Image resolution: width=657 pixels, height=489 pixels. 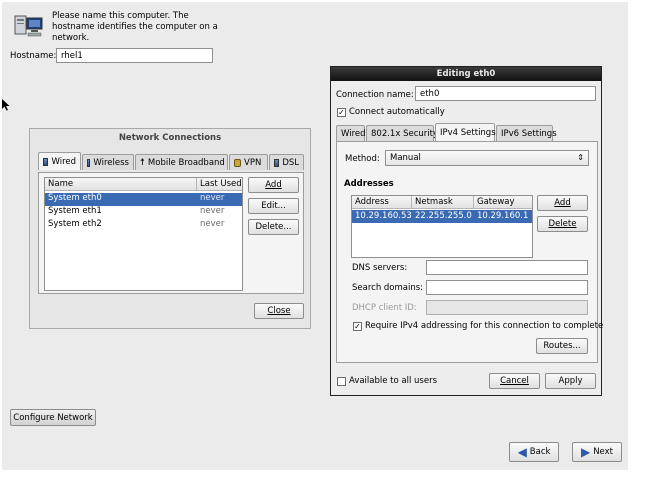 I want to click on list-item: System eth2 never, so click(x=143, y=225).